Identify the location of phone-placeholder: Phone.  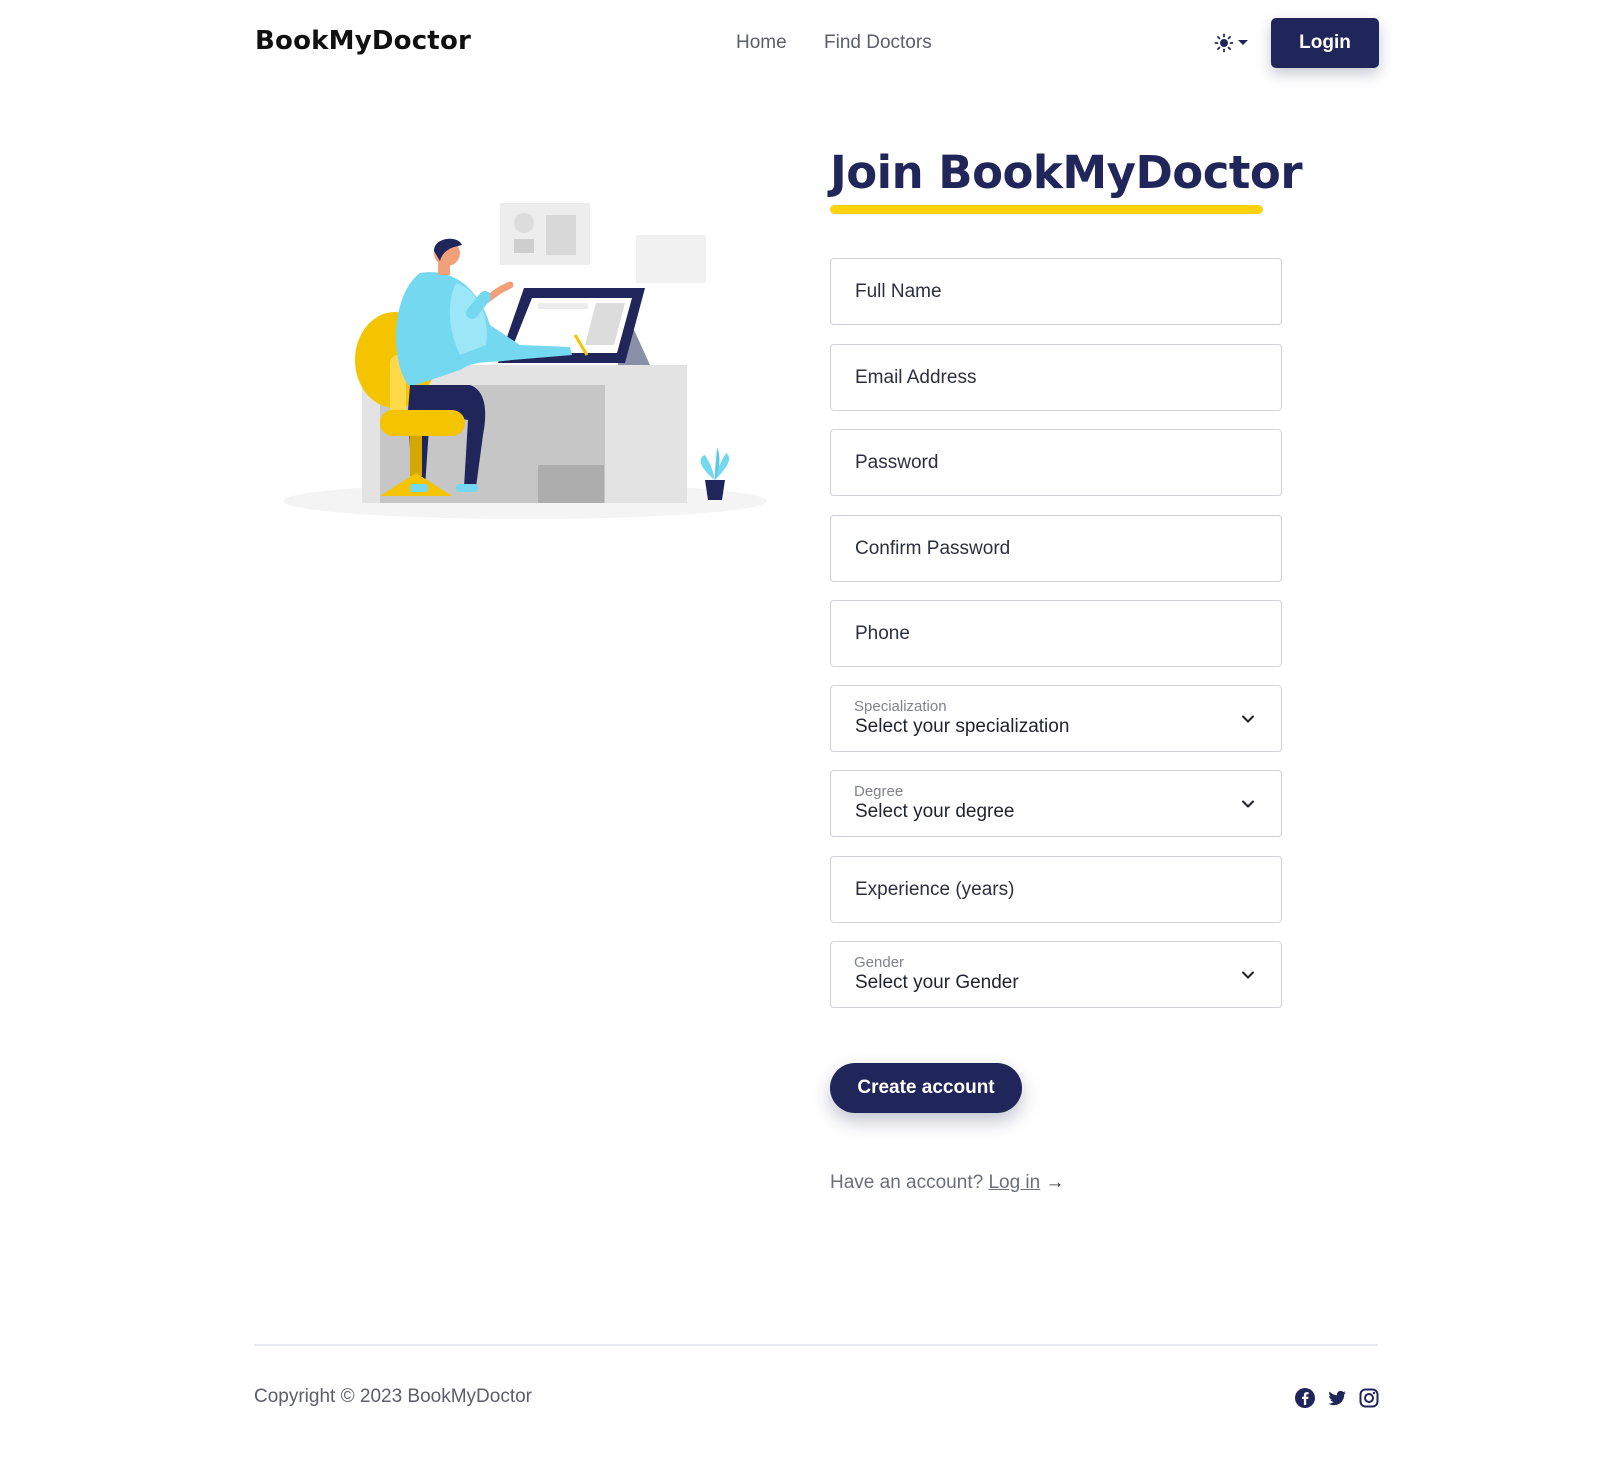
(882, 633).